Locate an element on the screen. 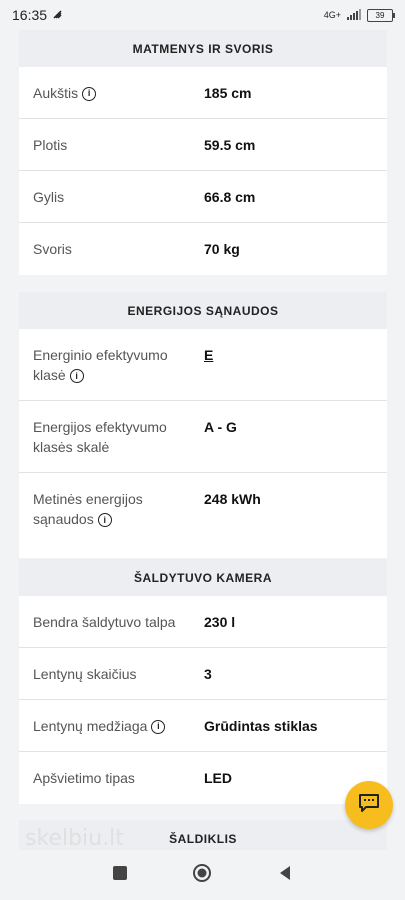  fridge-title: ŠALDYTUVO KAMERA is located at coordinates (202, 577).